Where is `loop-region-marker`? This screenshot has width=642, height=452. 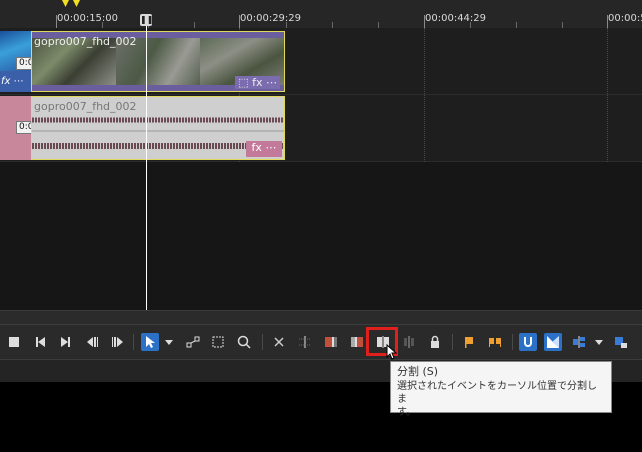 loop-region-marker is located at coordinates (71, 5).